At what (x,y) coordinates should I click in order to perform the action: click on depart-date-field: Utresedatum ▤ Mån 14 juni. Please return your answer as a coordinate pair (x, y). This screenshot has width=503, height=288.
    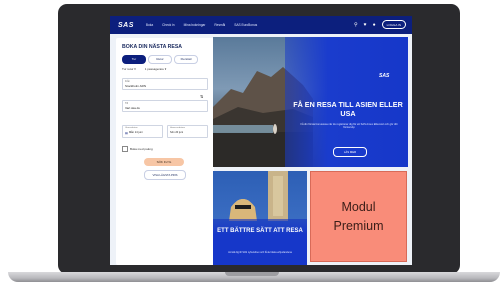
    Looking at the image, I should click on (142, 131).